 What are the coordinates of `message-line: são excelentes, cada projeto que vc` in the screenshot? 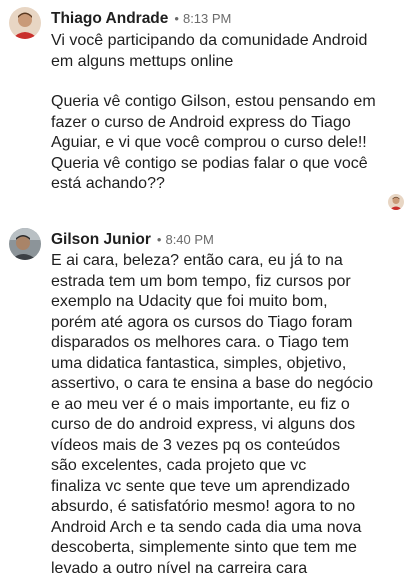 It's located at (179, 465).